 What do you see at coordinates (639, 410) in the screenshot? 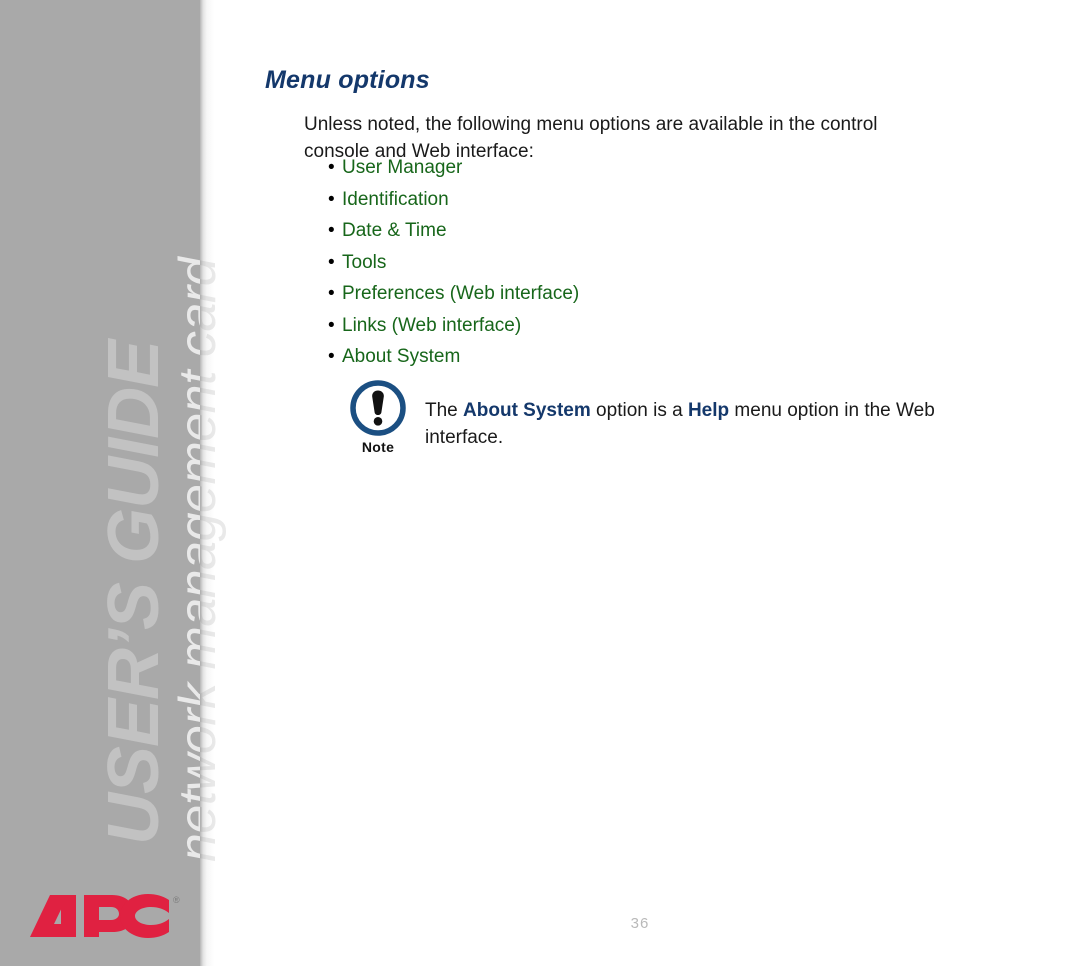
I see `note-text-part2: option is a` at bounding box center [639, 410].